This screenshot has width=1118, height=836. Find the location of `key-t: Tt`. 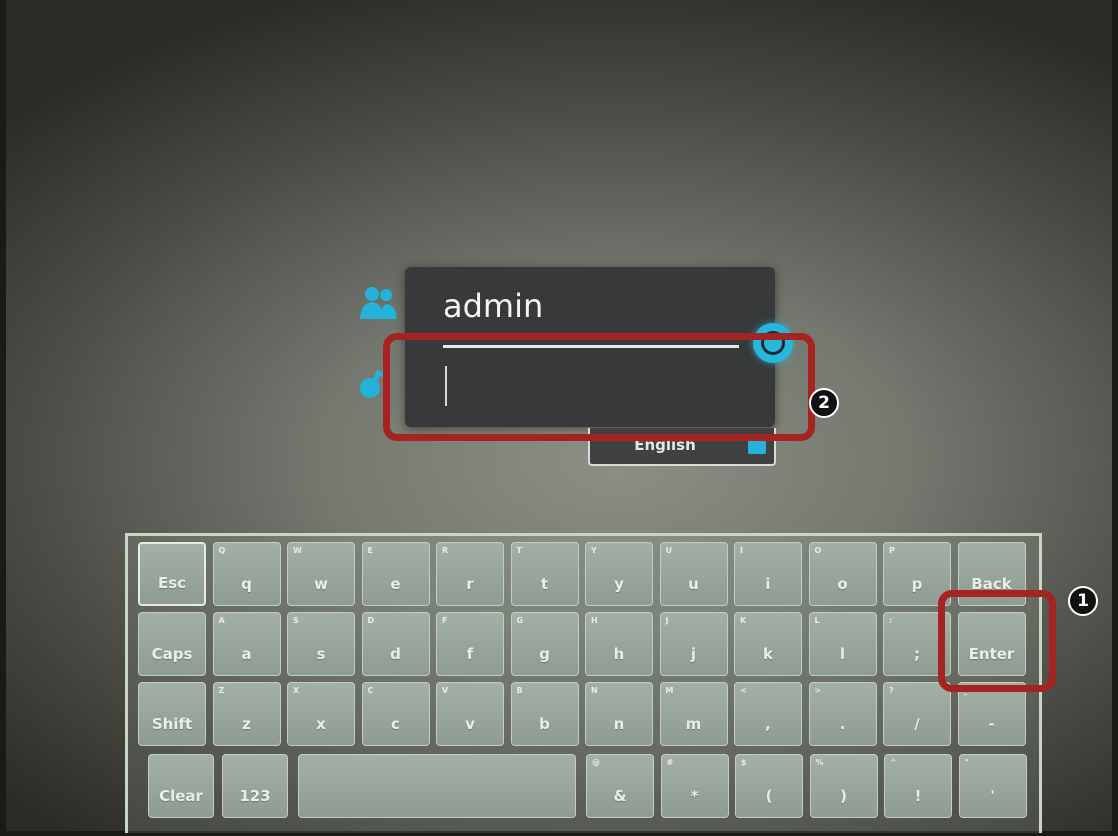

key-t: Tt is located at coordinates (544, 574).